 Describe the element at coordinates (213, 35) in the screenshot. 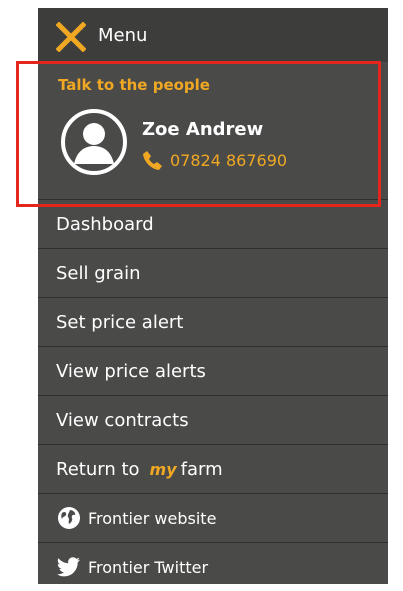

I see `menu-header: Menu` at that location.